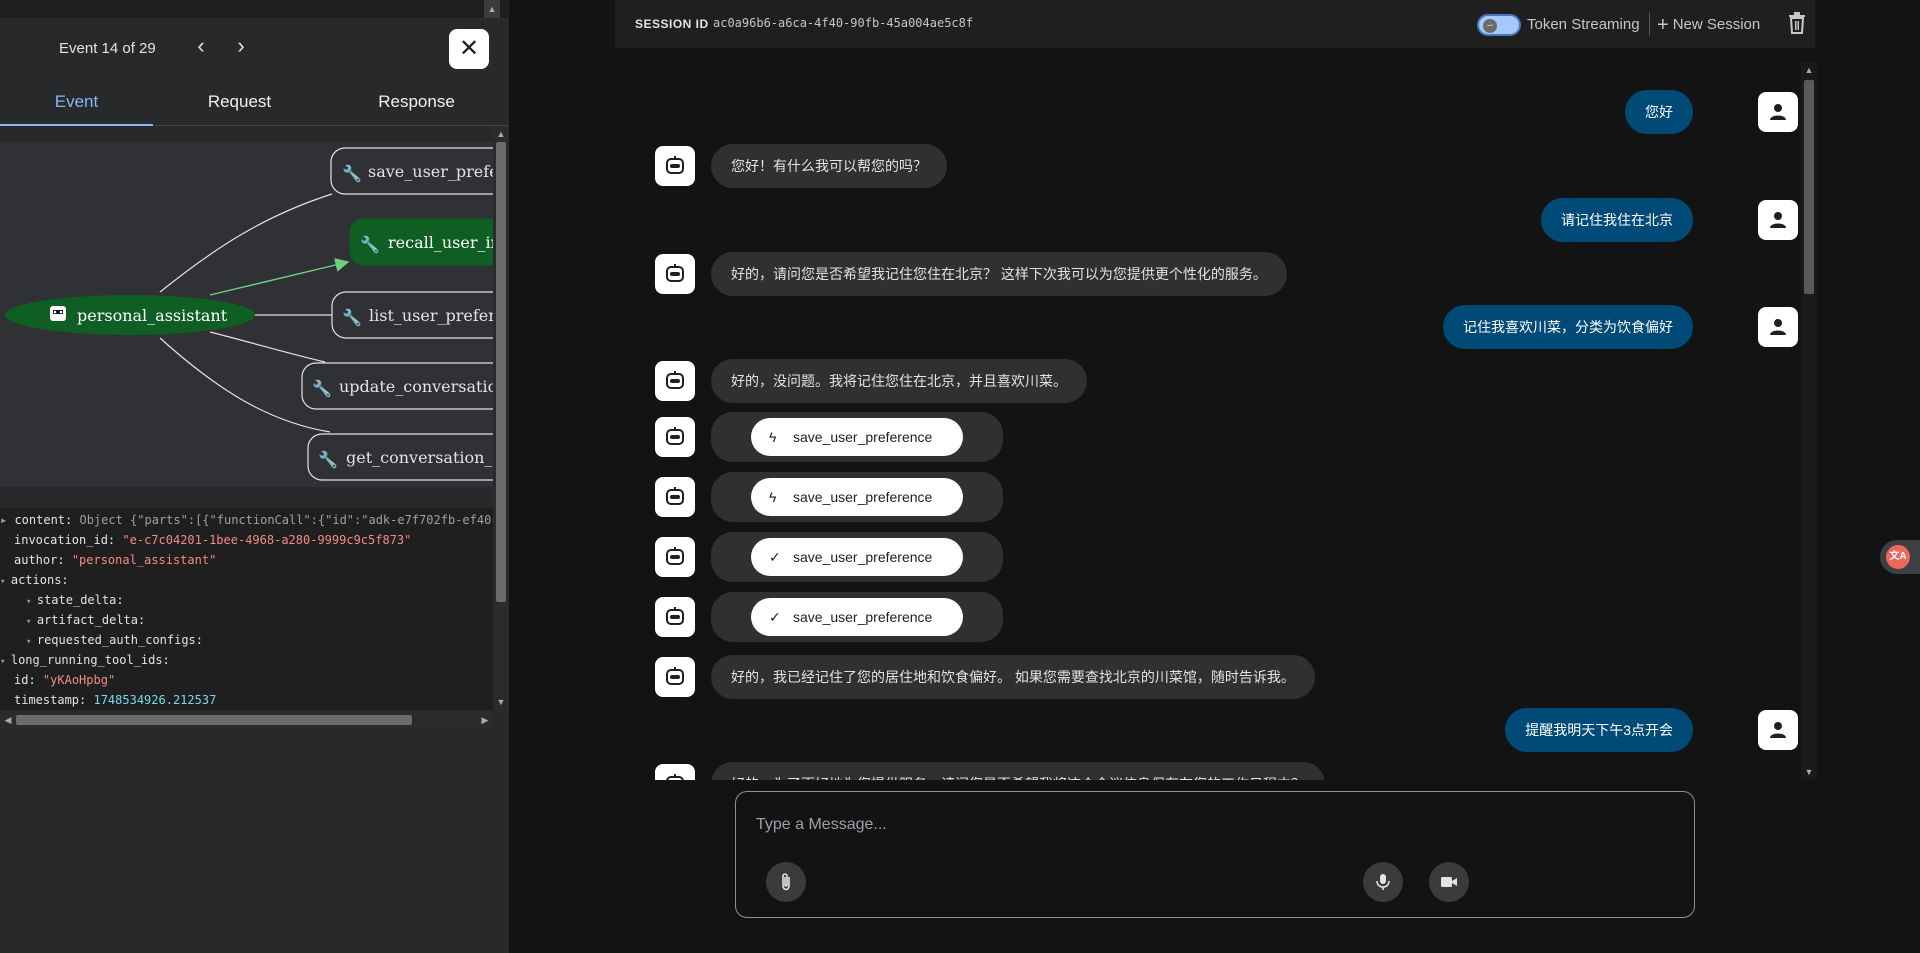 The image size is (1920, 953). I want to click on paperclip-icon, so click(786, 882).